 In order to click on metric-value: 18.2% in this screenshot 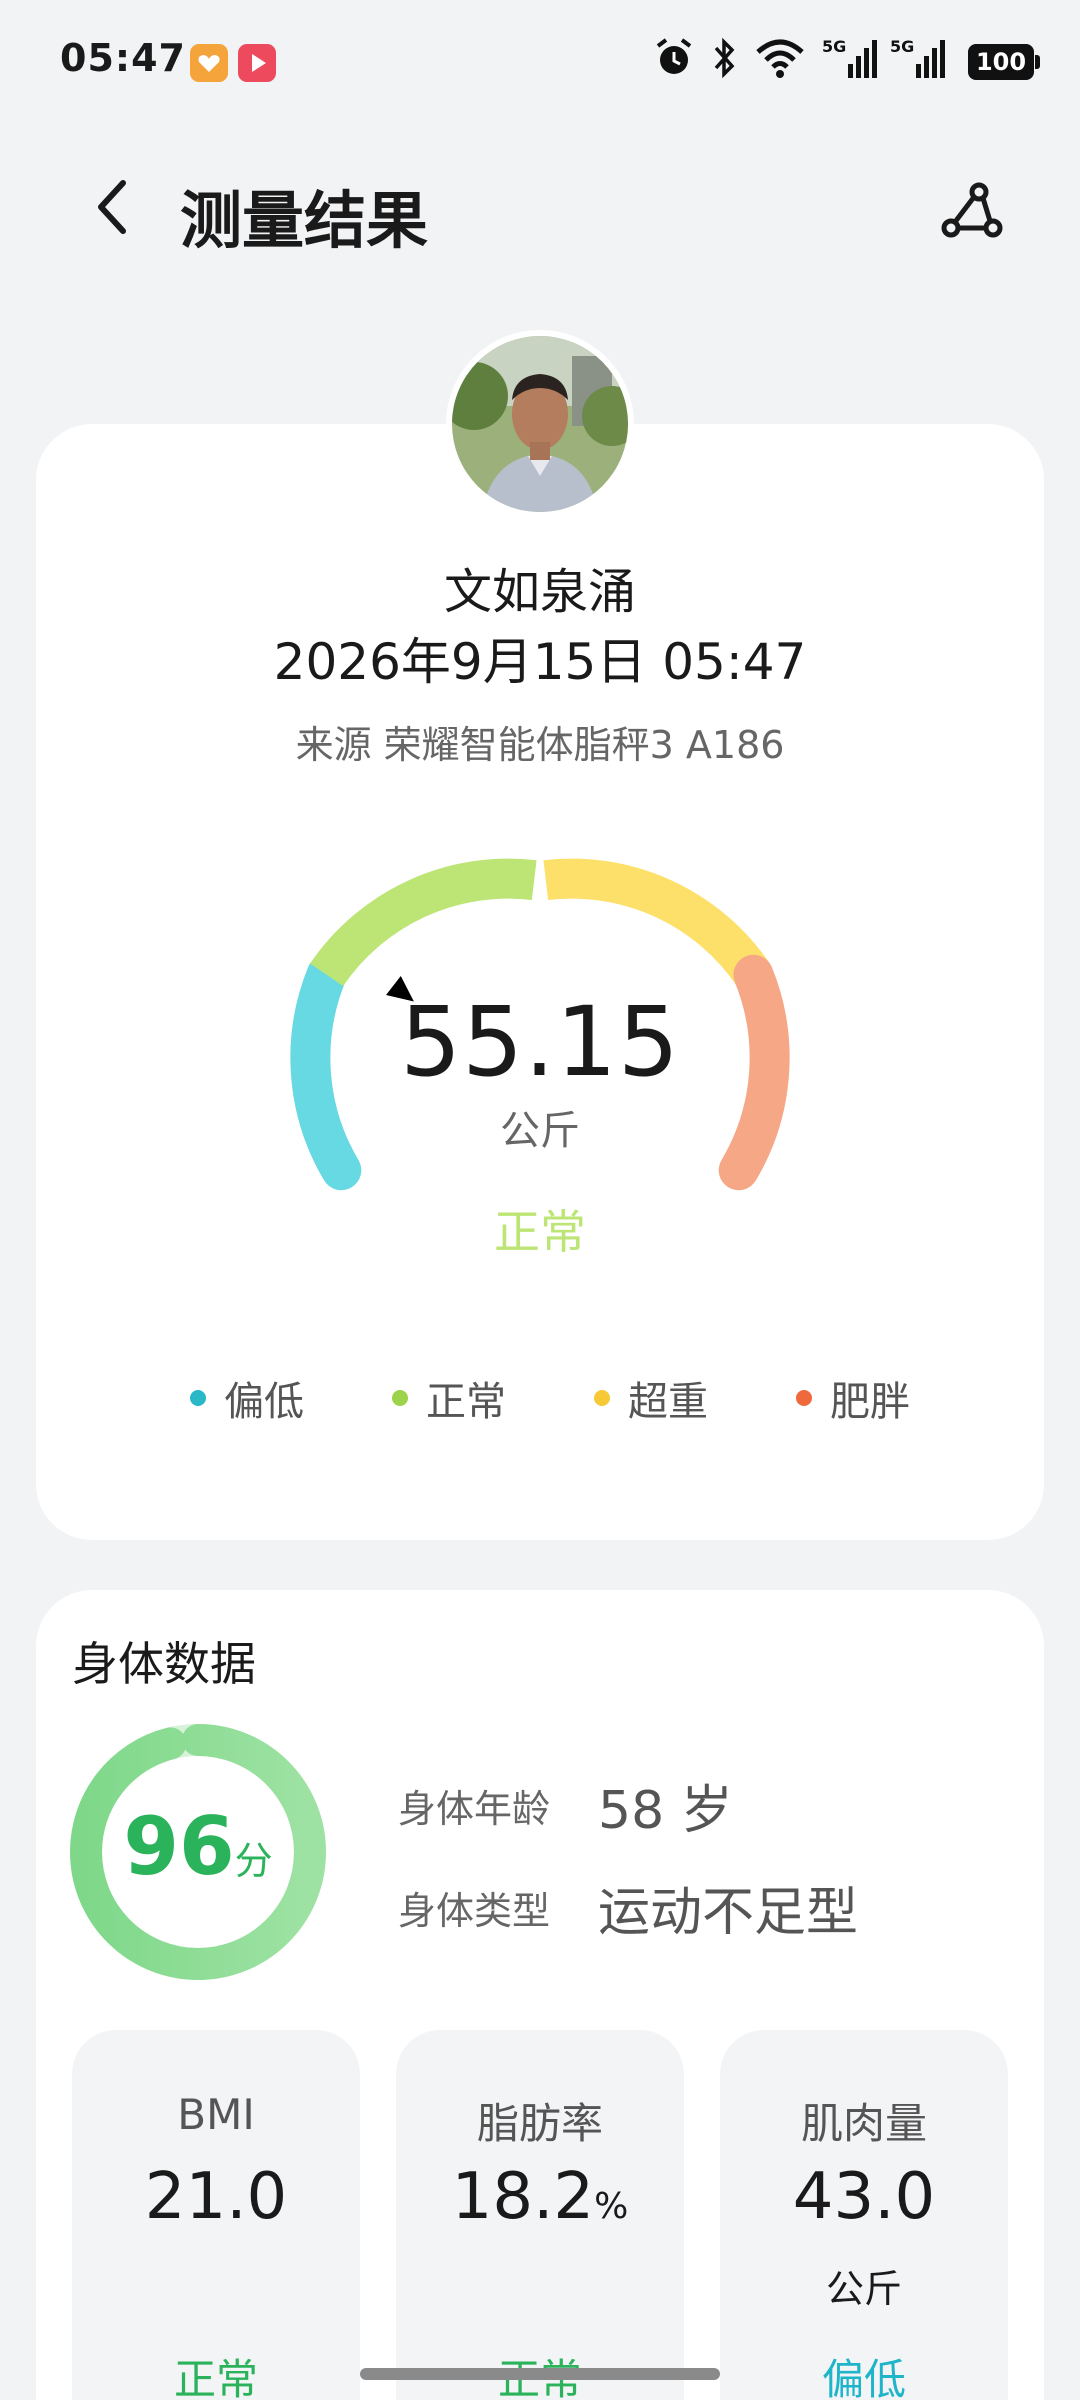, I will do `click(540, 2197)`.